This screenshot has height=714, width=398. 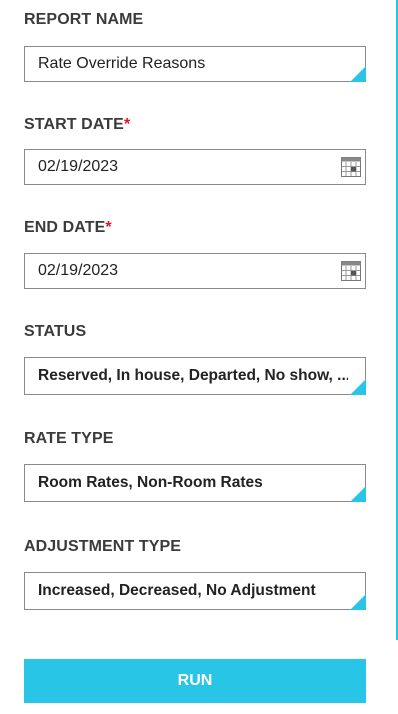 I want to click on start-date-value: 02/19/2023, so click(x=78, y=166).